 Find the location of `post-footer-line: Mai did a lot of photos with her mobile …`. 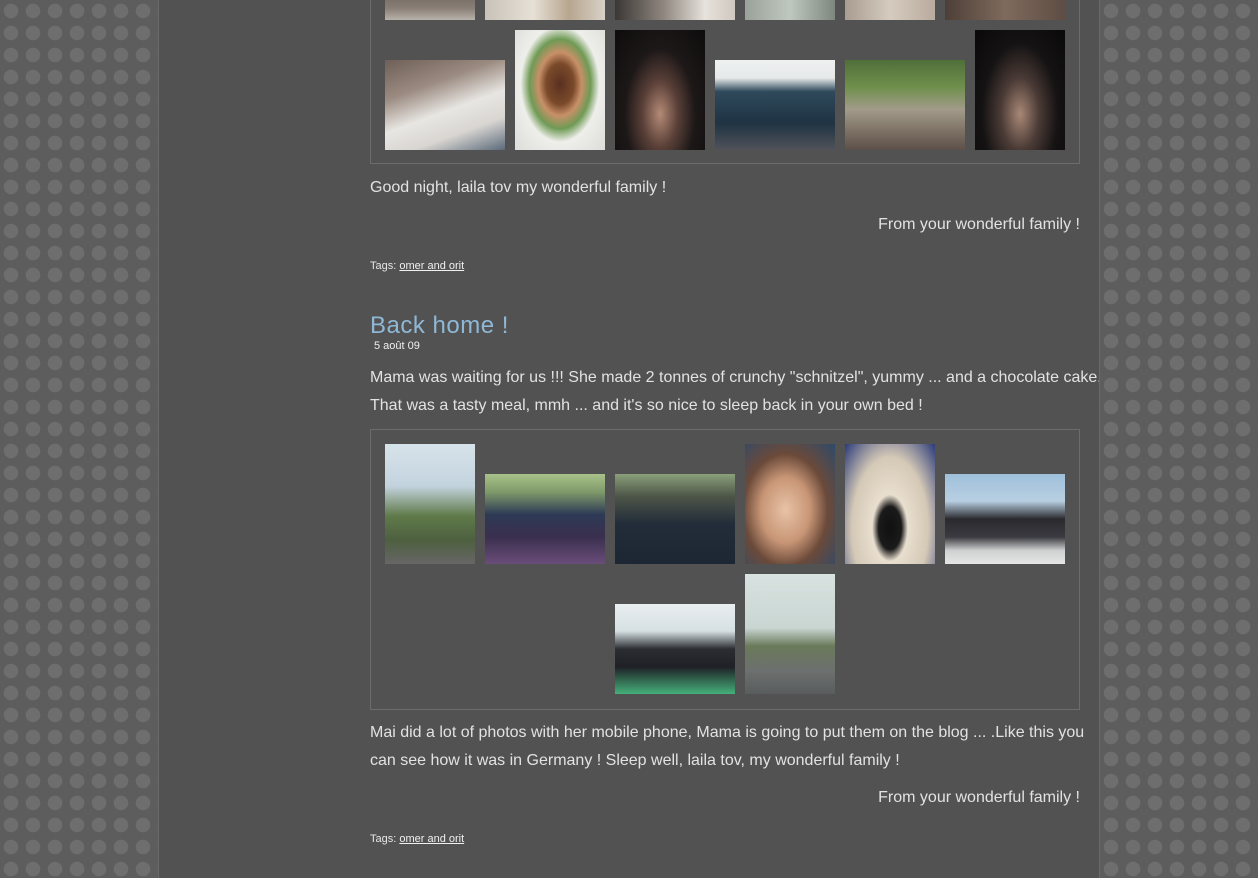

post-footer-line: Mai did a lot of photos with her mobile … is located at coordinates (727, 732).